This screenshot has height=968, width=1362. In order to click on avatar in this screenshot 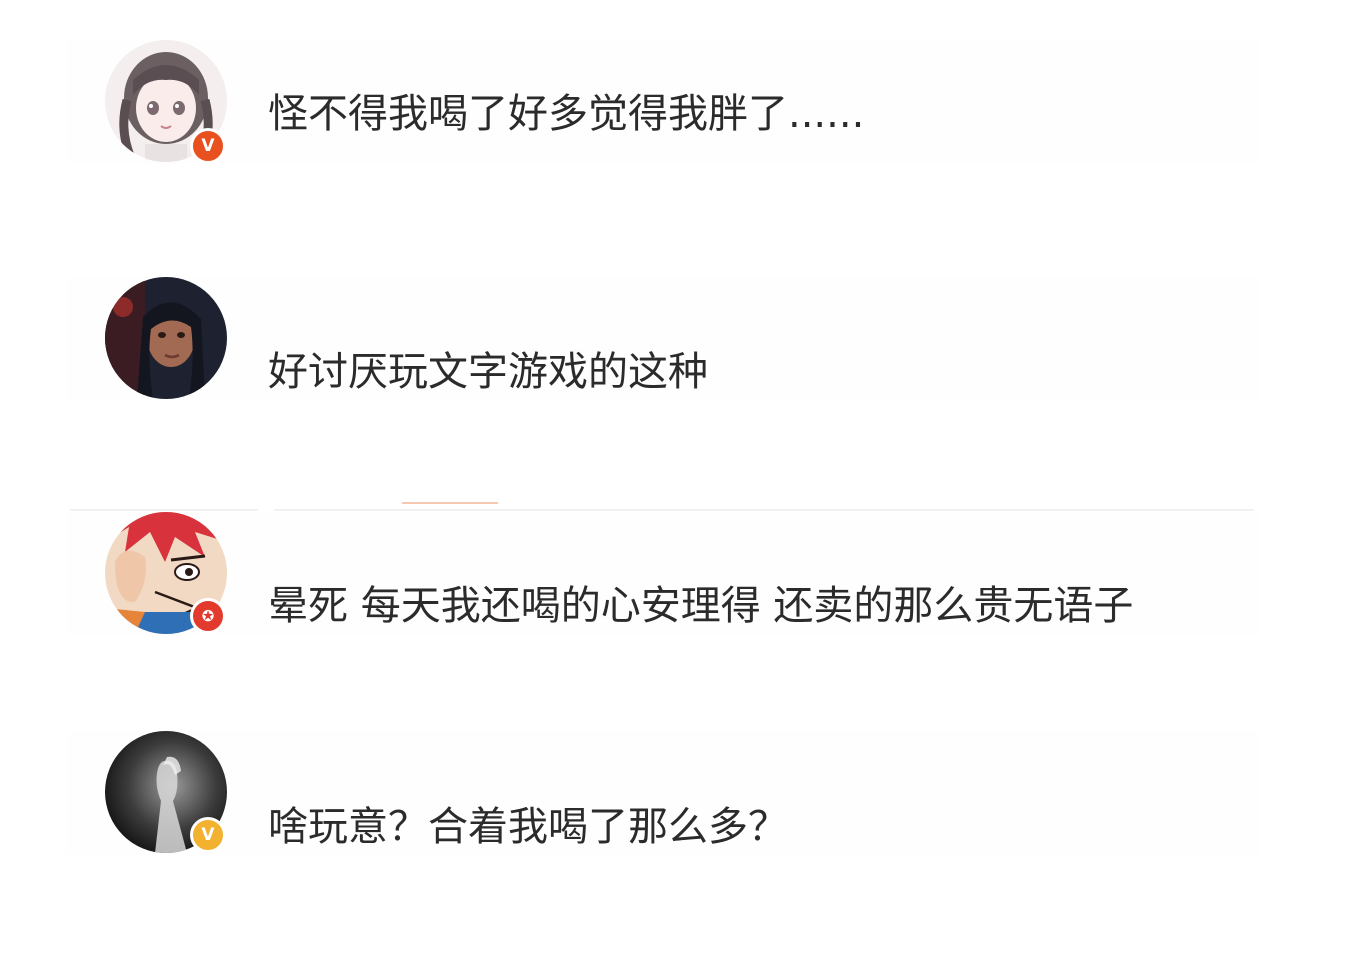, I will do `click(166, 338)`.